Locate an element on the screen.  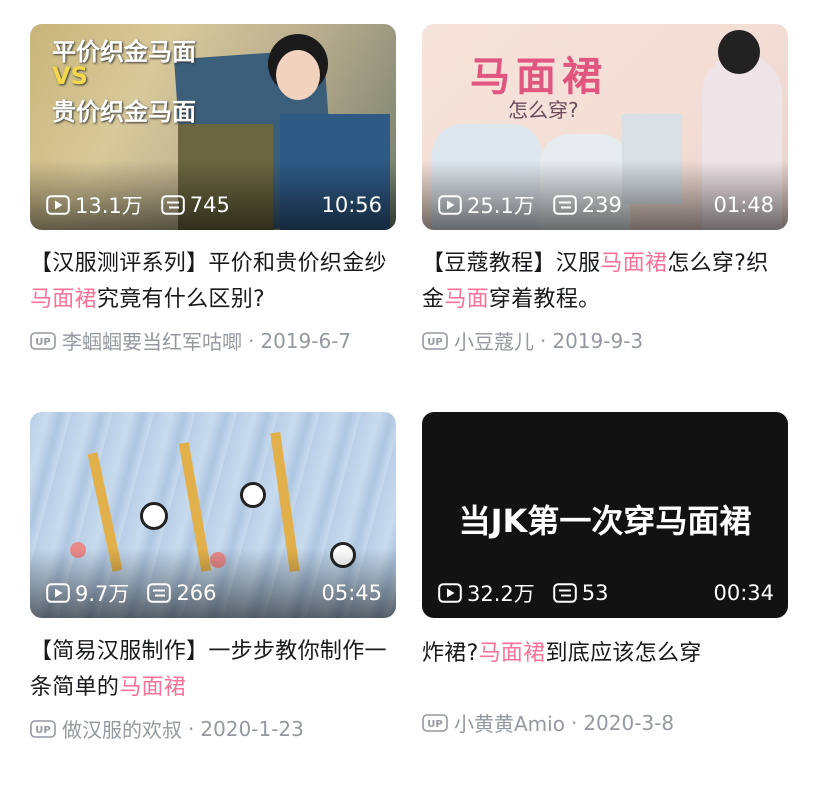
danmaku-count: 266 is located at coordinates (182, 593).